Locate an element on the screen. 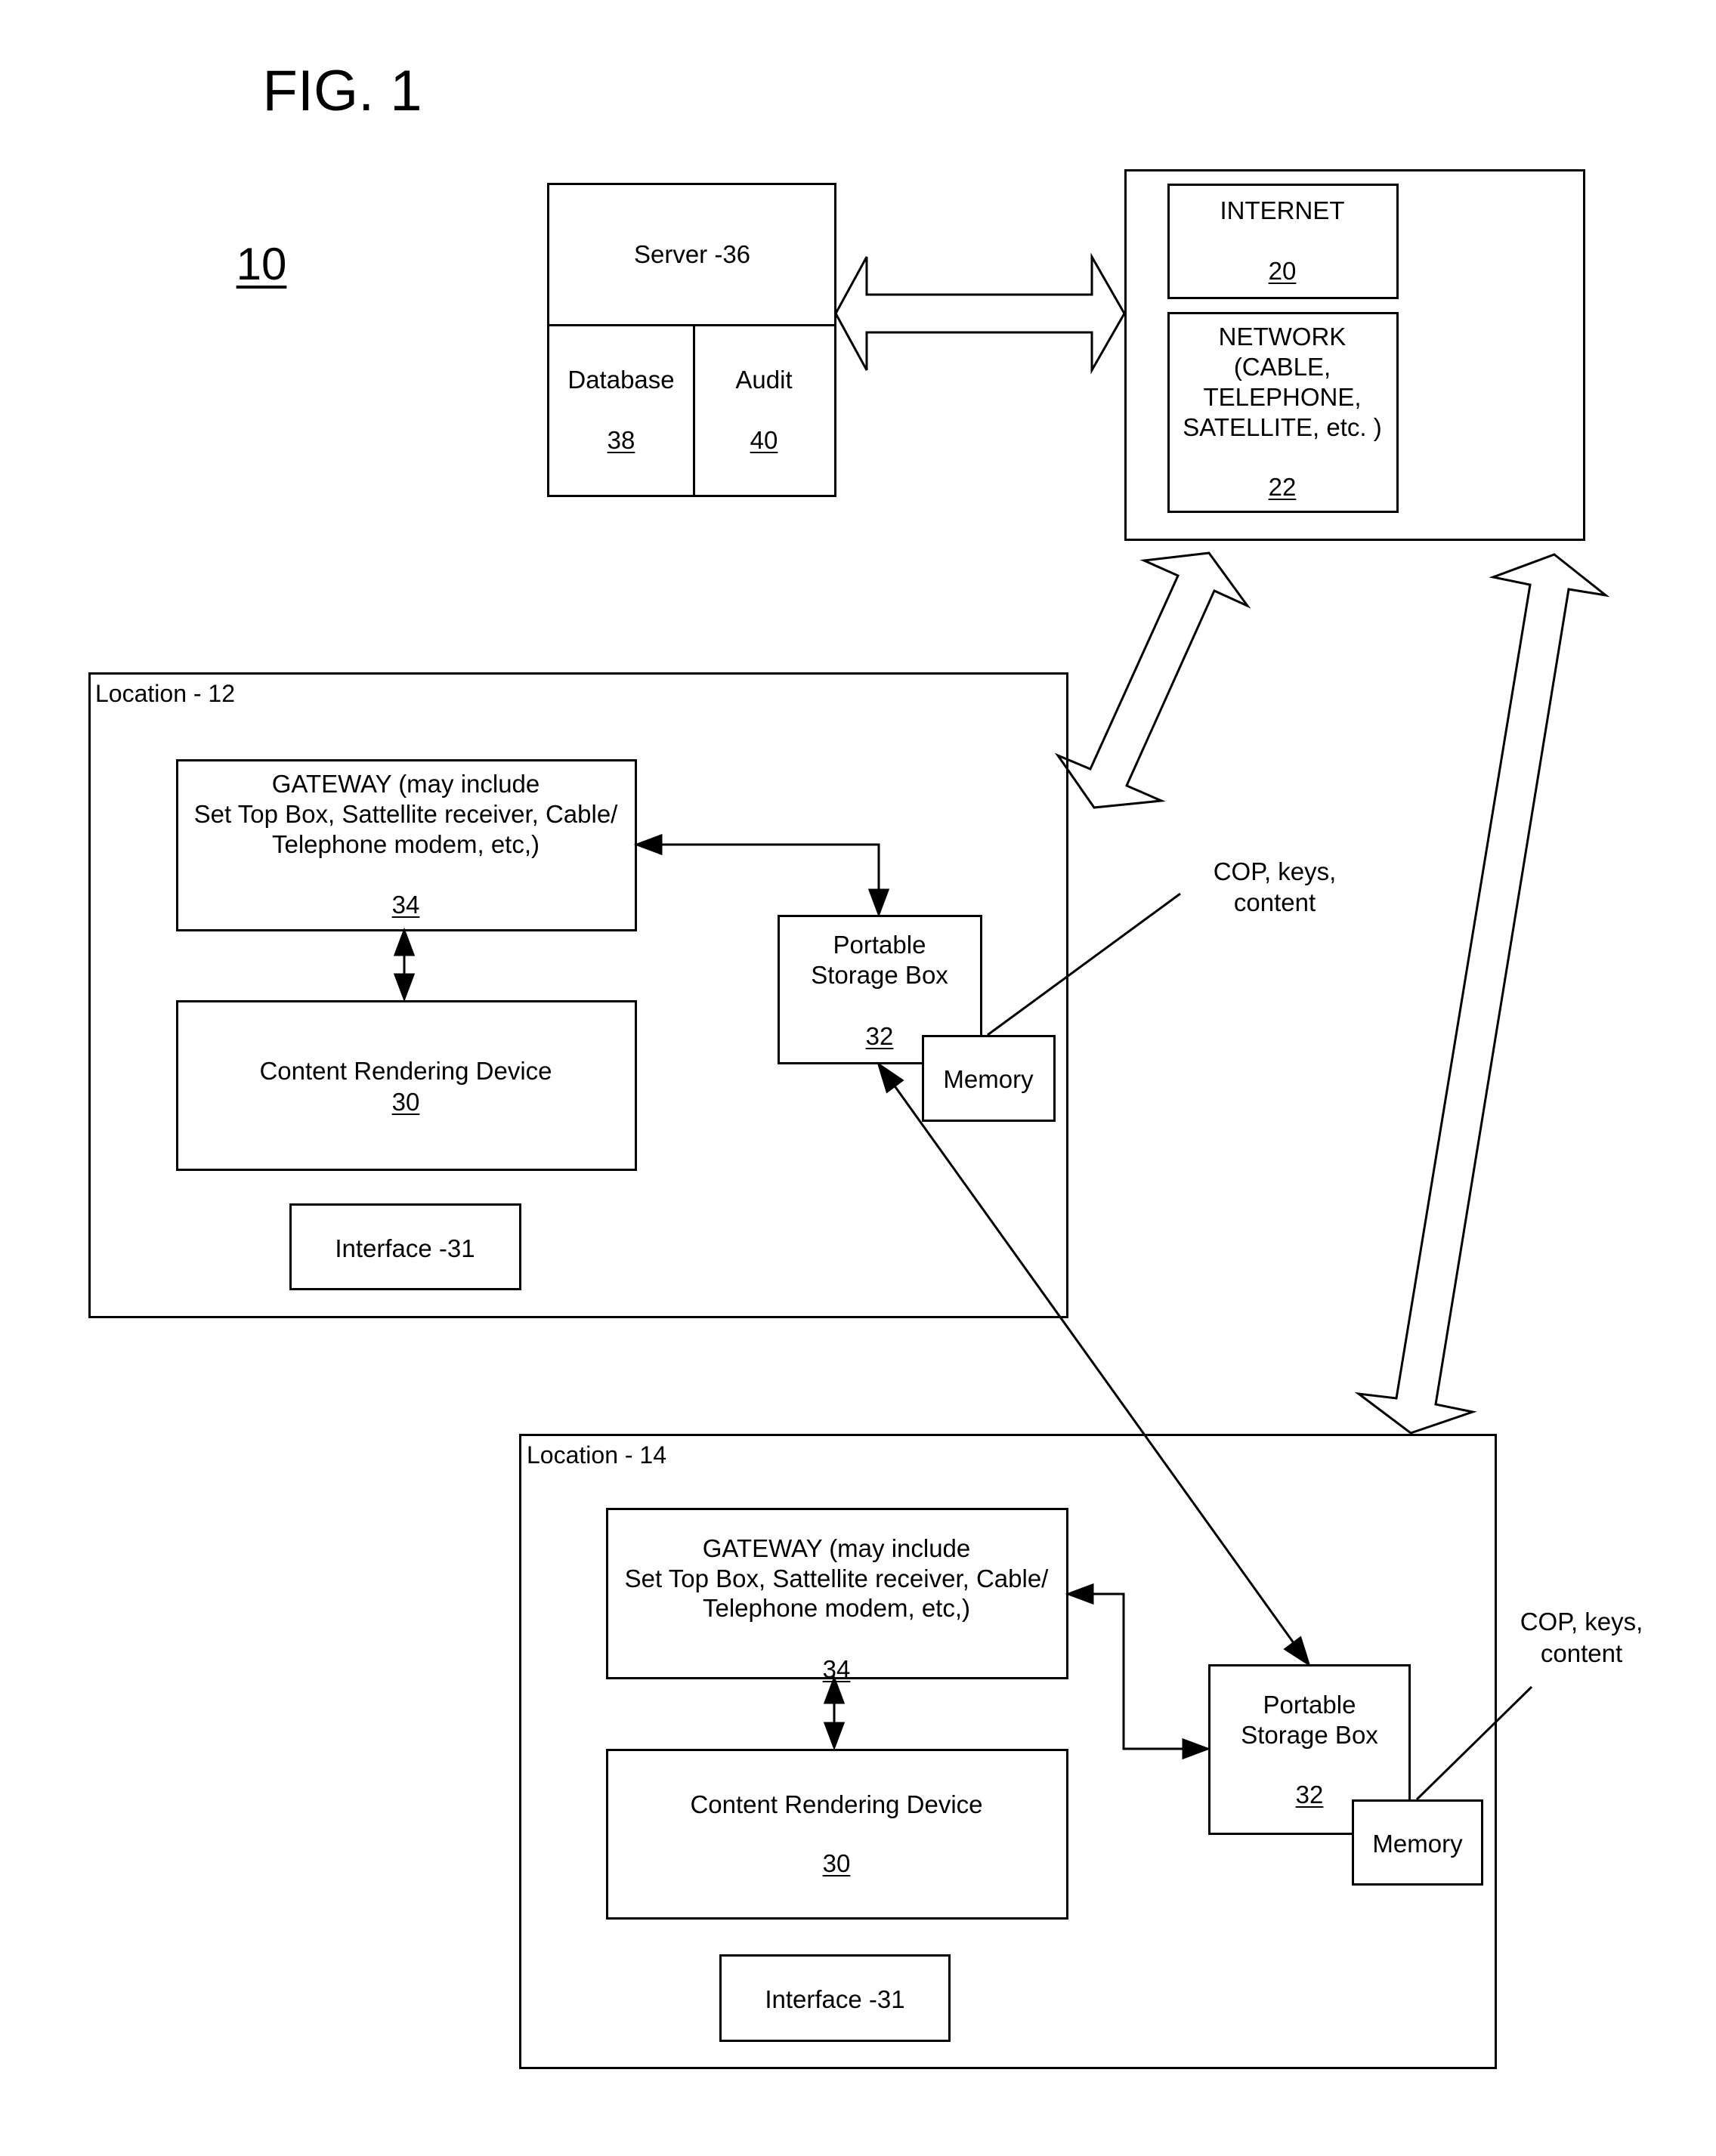  database-ref: 38 is located at coordinates (621, 440).